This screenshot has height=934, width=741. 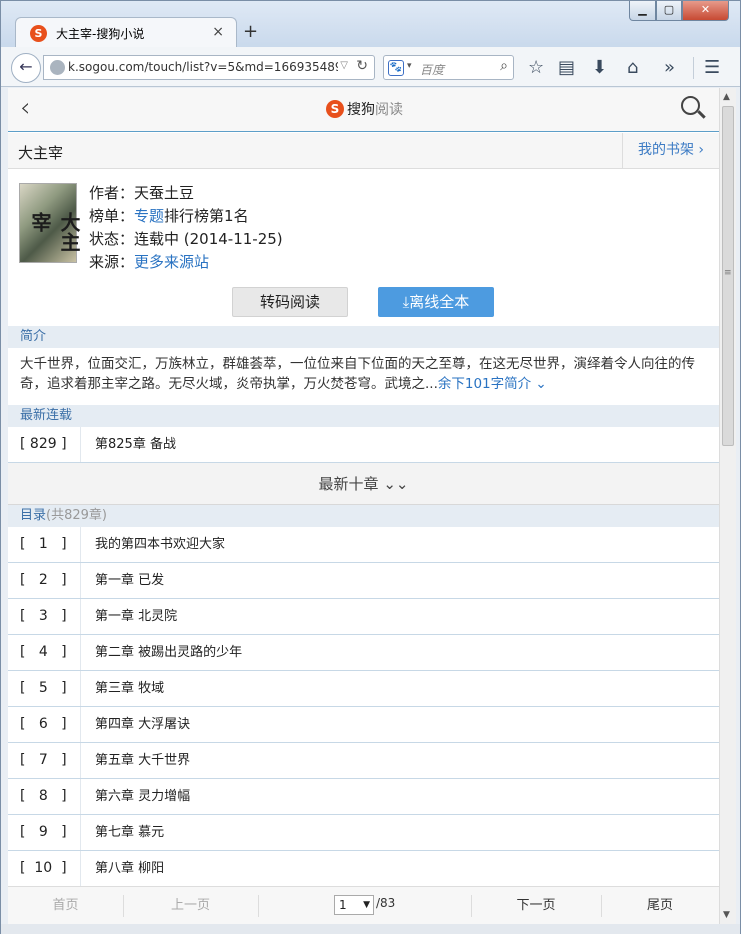 What do you see at coordinates (50, 223) in the screenshot?
I see `book-cover-image: 大主宰` at bounding box center [50, 223].